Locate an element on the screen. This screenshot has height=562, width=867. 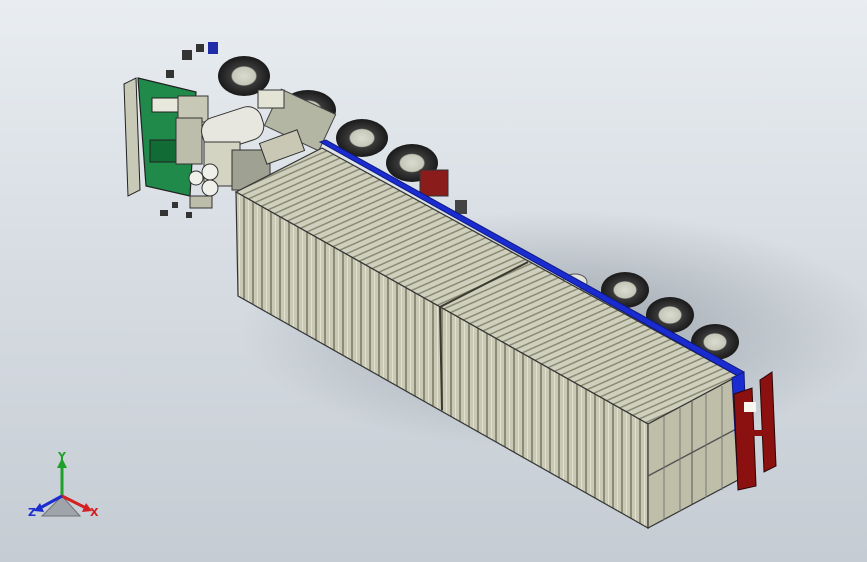
x-axis-label: X is located at coordinates (94, 512).